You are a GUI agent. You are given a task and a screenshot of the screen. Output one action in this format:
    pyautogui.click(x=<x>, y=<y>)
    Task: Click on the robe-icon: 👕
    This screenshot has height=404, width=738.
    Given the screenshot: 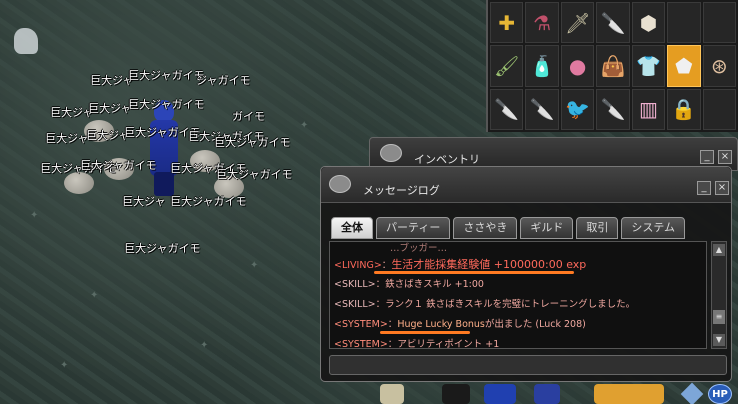 What is the action you would take?
    pyautogui.click(x=648, y=65)
    